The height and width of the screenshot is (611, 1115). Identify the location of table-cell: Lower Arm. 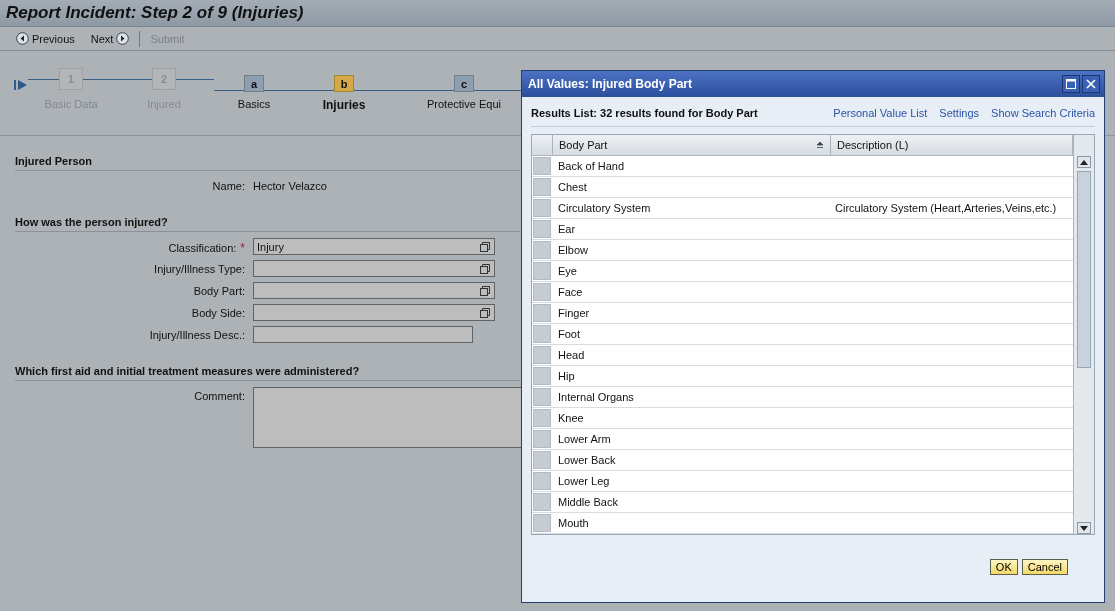
(584, 439).